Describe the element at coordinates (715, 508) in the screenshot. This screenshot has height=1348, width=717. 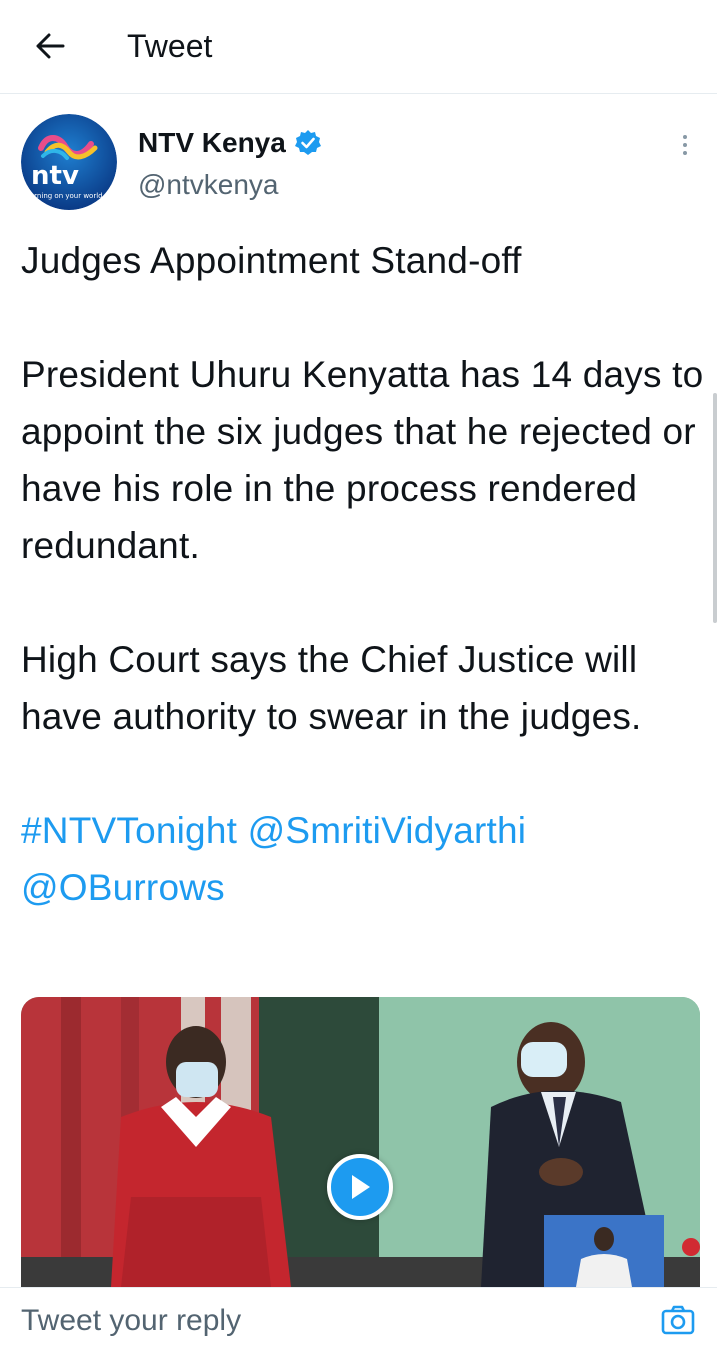
I see `scrollbar` at that location.